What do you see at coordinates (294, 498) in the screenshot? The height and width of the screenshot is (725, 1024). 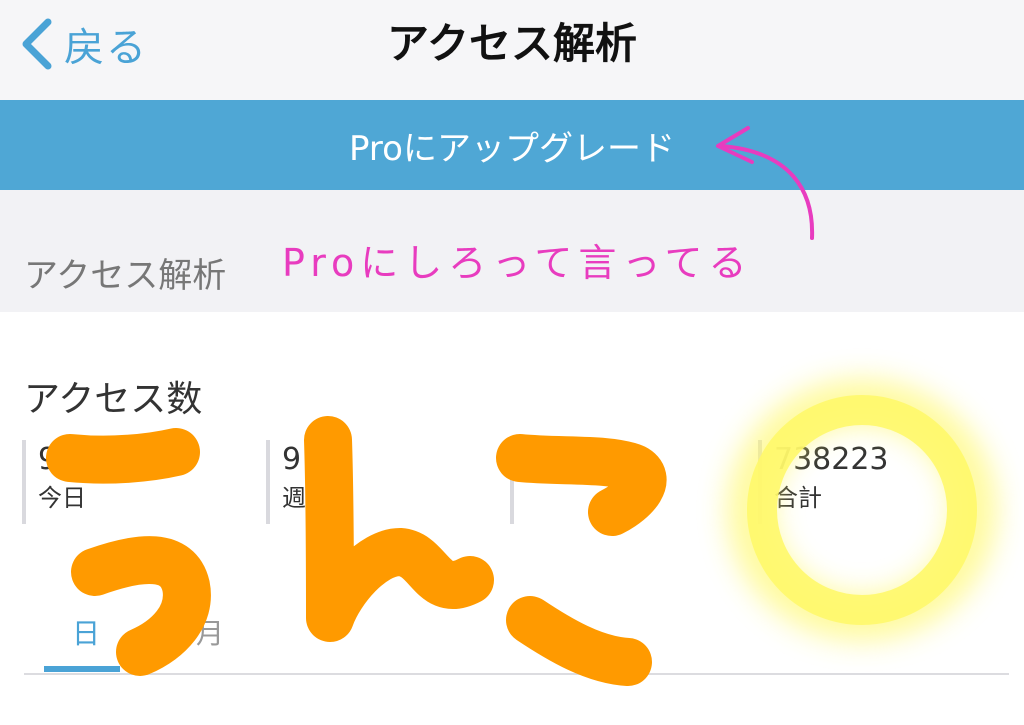 I see `stat-week-label: 週` at bounding box center [294, 498].